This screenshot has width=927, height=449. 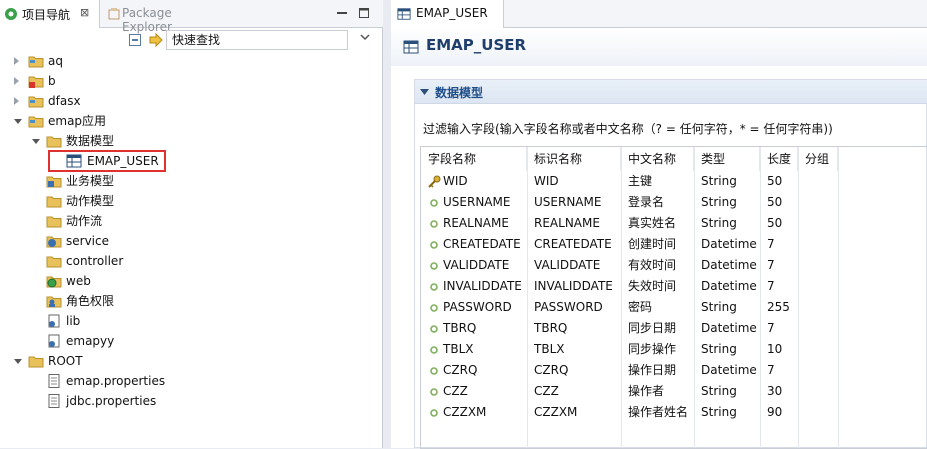 What do you see at coordinates (657, 181) in the screenshot?
I see `table-cell-cn: 主键` at bounding box center [657, 181].